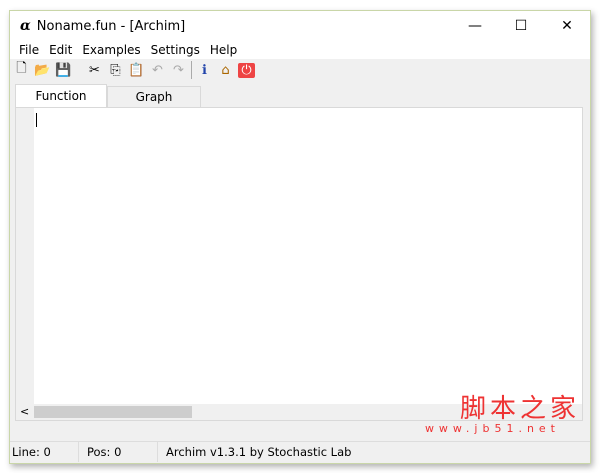  I want to click on open-icon: 📂, so click(42, 70).